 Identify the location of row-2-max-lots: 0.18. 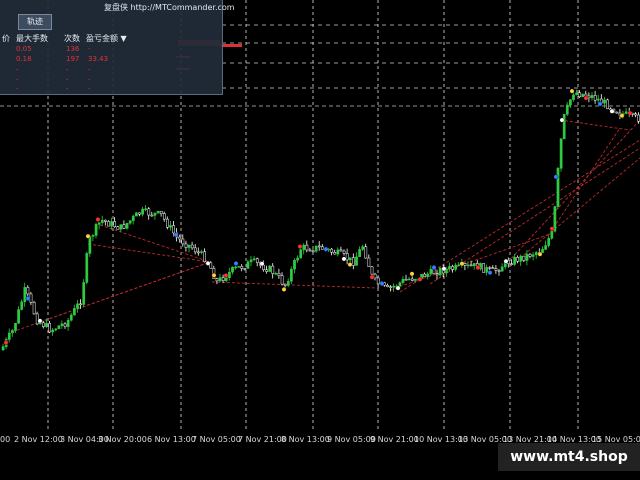
(24, 59).